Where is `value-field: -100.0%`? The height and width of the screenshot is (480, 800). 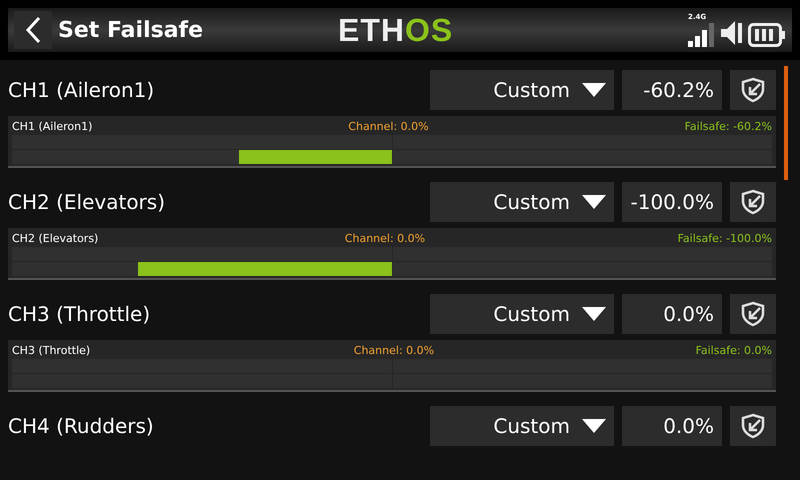 value-field: -100.0% is located at coordinates (672, 202).